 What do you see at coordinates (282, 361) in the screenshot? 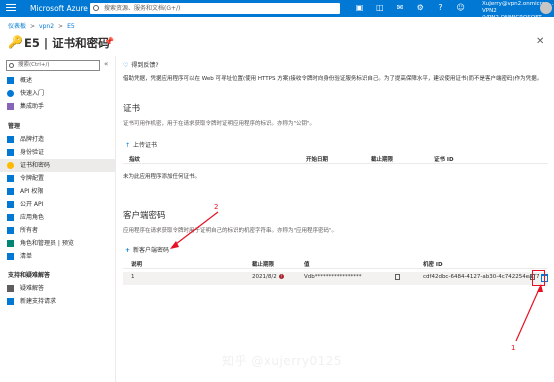
I see `watermark: 知乎 @xujerry0125` at bounding box center [282, 361].